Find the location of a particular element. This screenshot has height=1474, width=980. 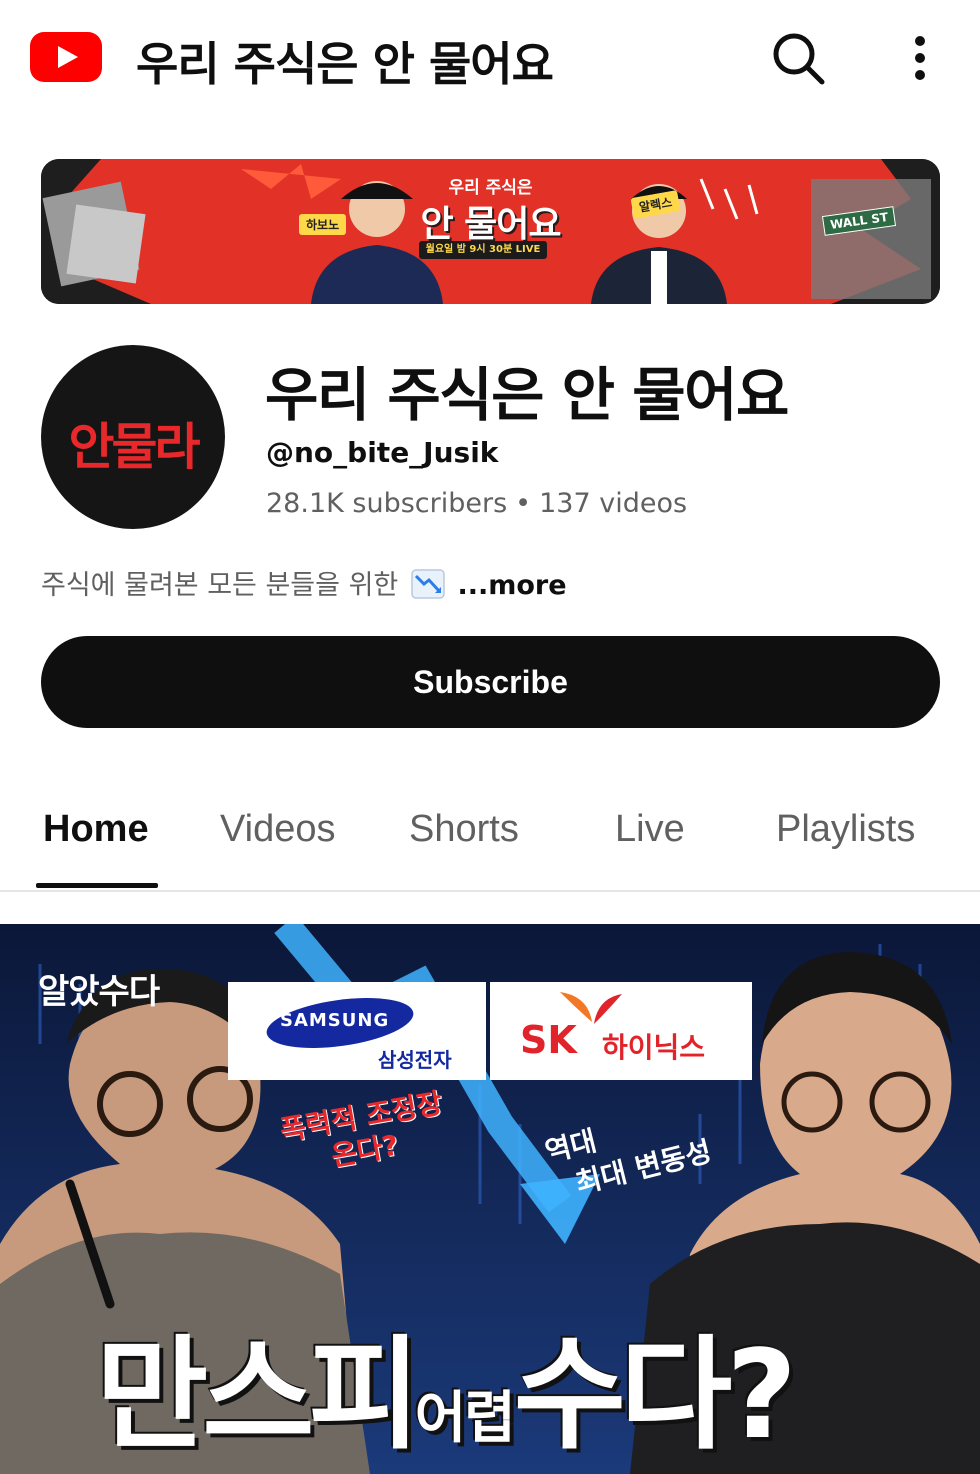

description-text: 주식에 물려본 모든 분들을 위한 is located at coordinates (220, 585).